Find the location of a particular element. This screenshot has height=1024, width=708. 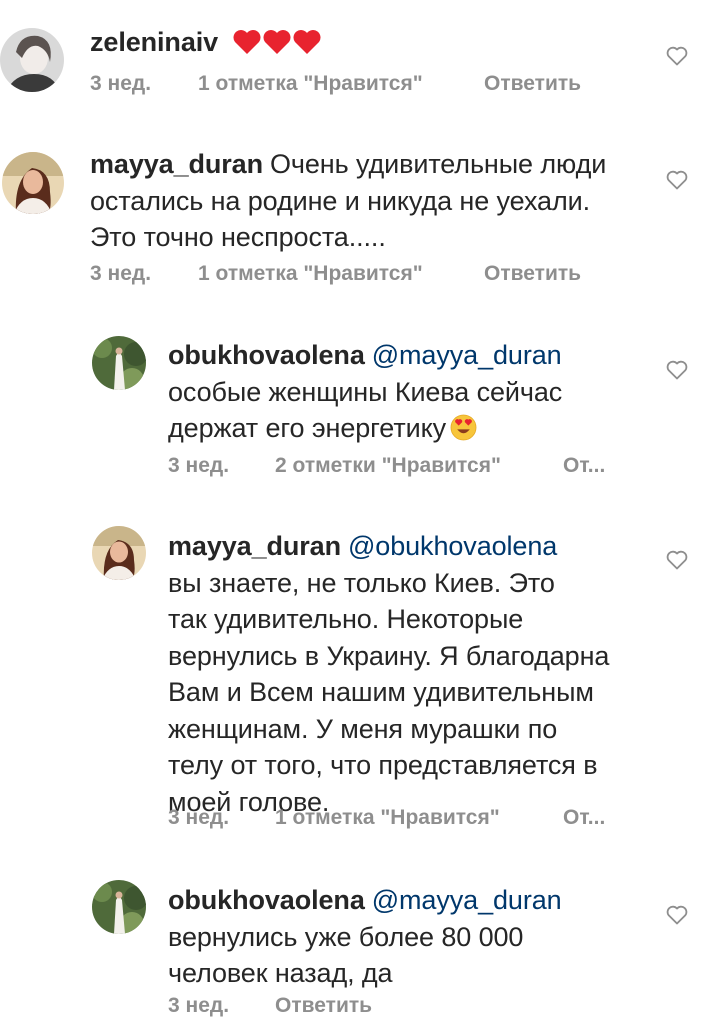

comment-text-line: телу от того, что представляется в is located at coordinates (383, 765).